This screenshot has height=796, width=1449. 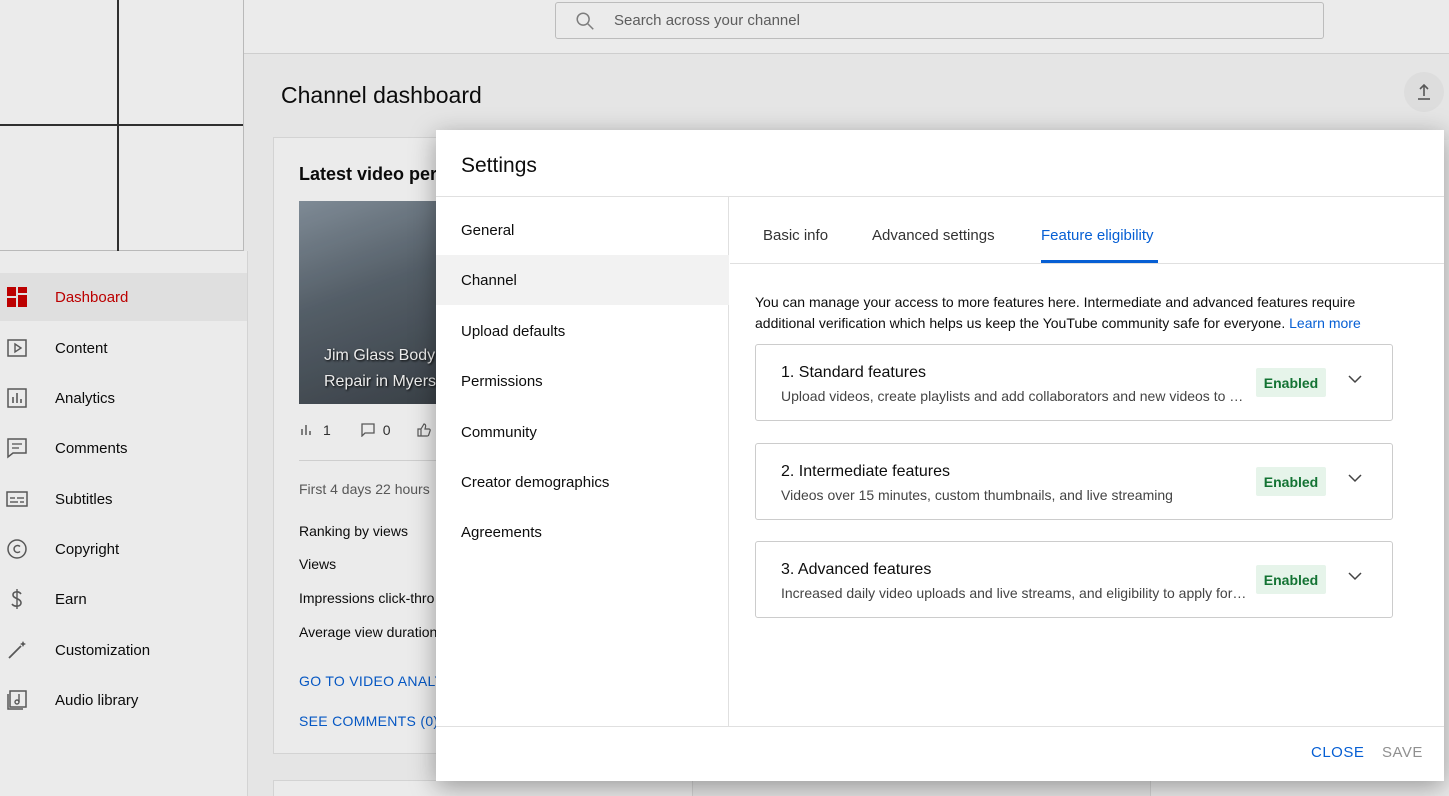 I want to click on dialog-title: Settings, so click(x=499, y=165).